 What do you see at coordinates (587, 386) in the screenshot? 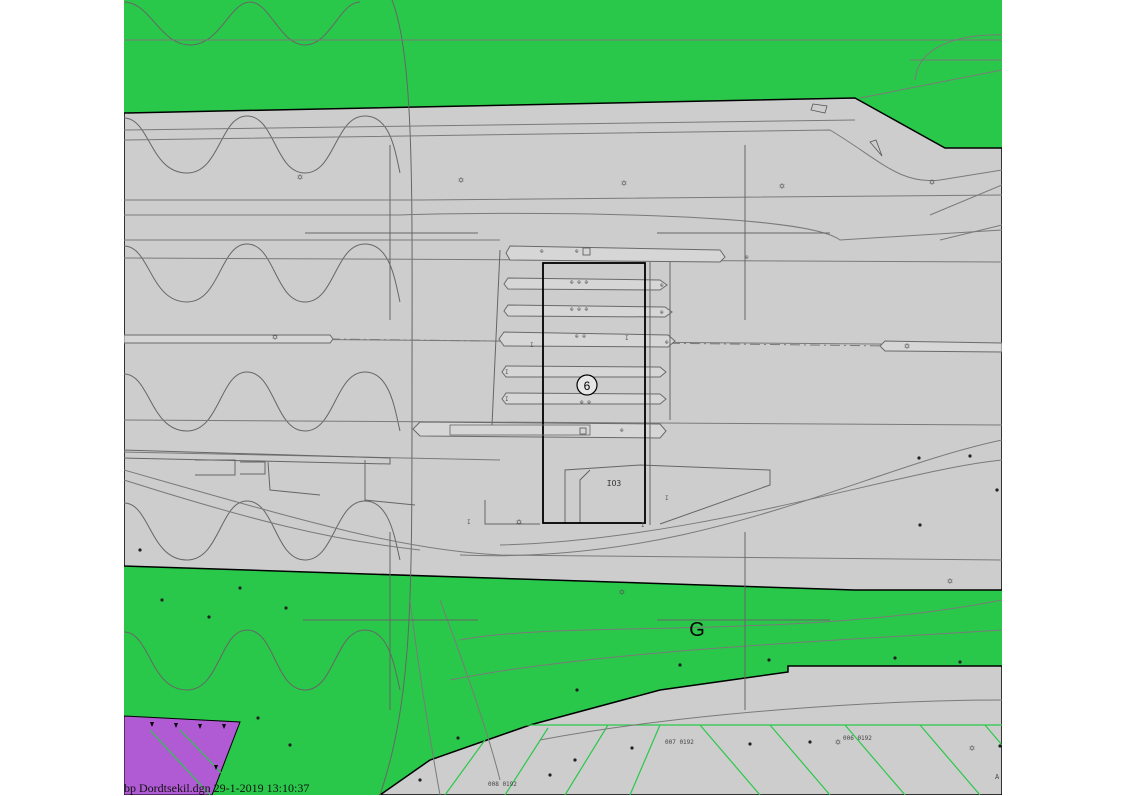
I see `plot-number-label: 6` at bounding box center [587, 386].